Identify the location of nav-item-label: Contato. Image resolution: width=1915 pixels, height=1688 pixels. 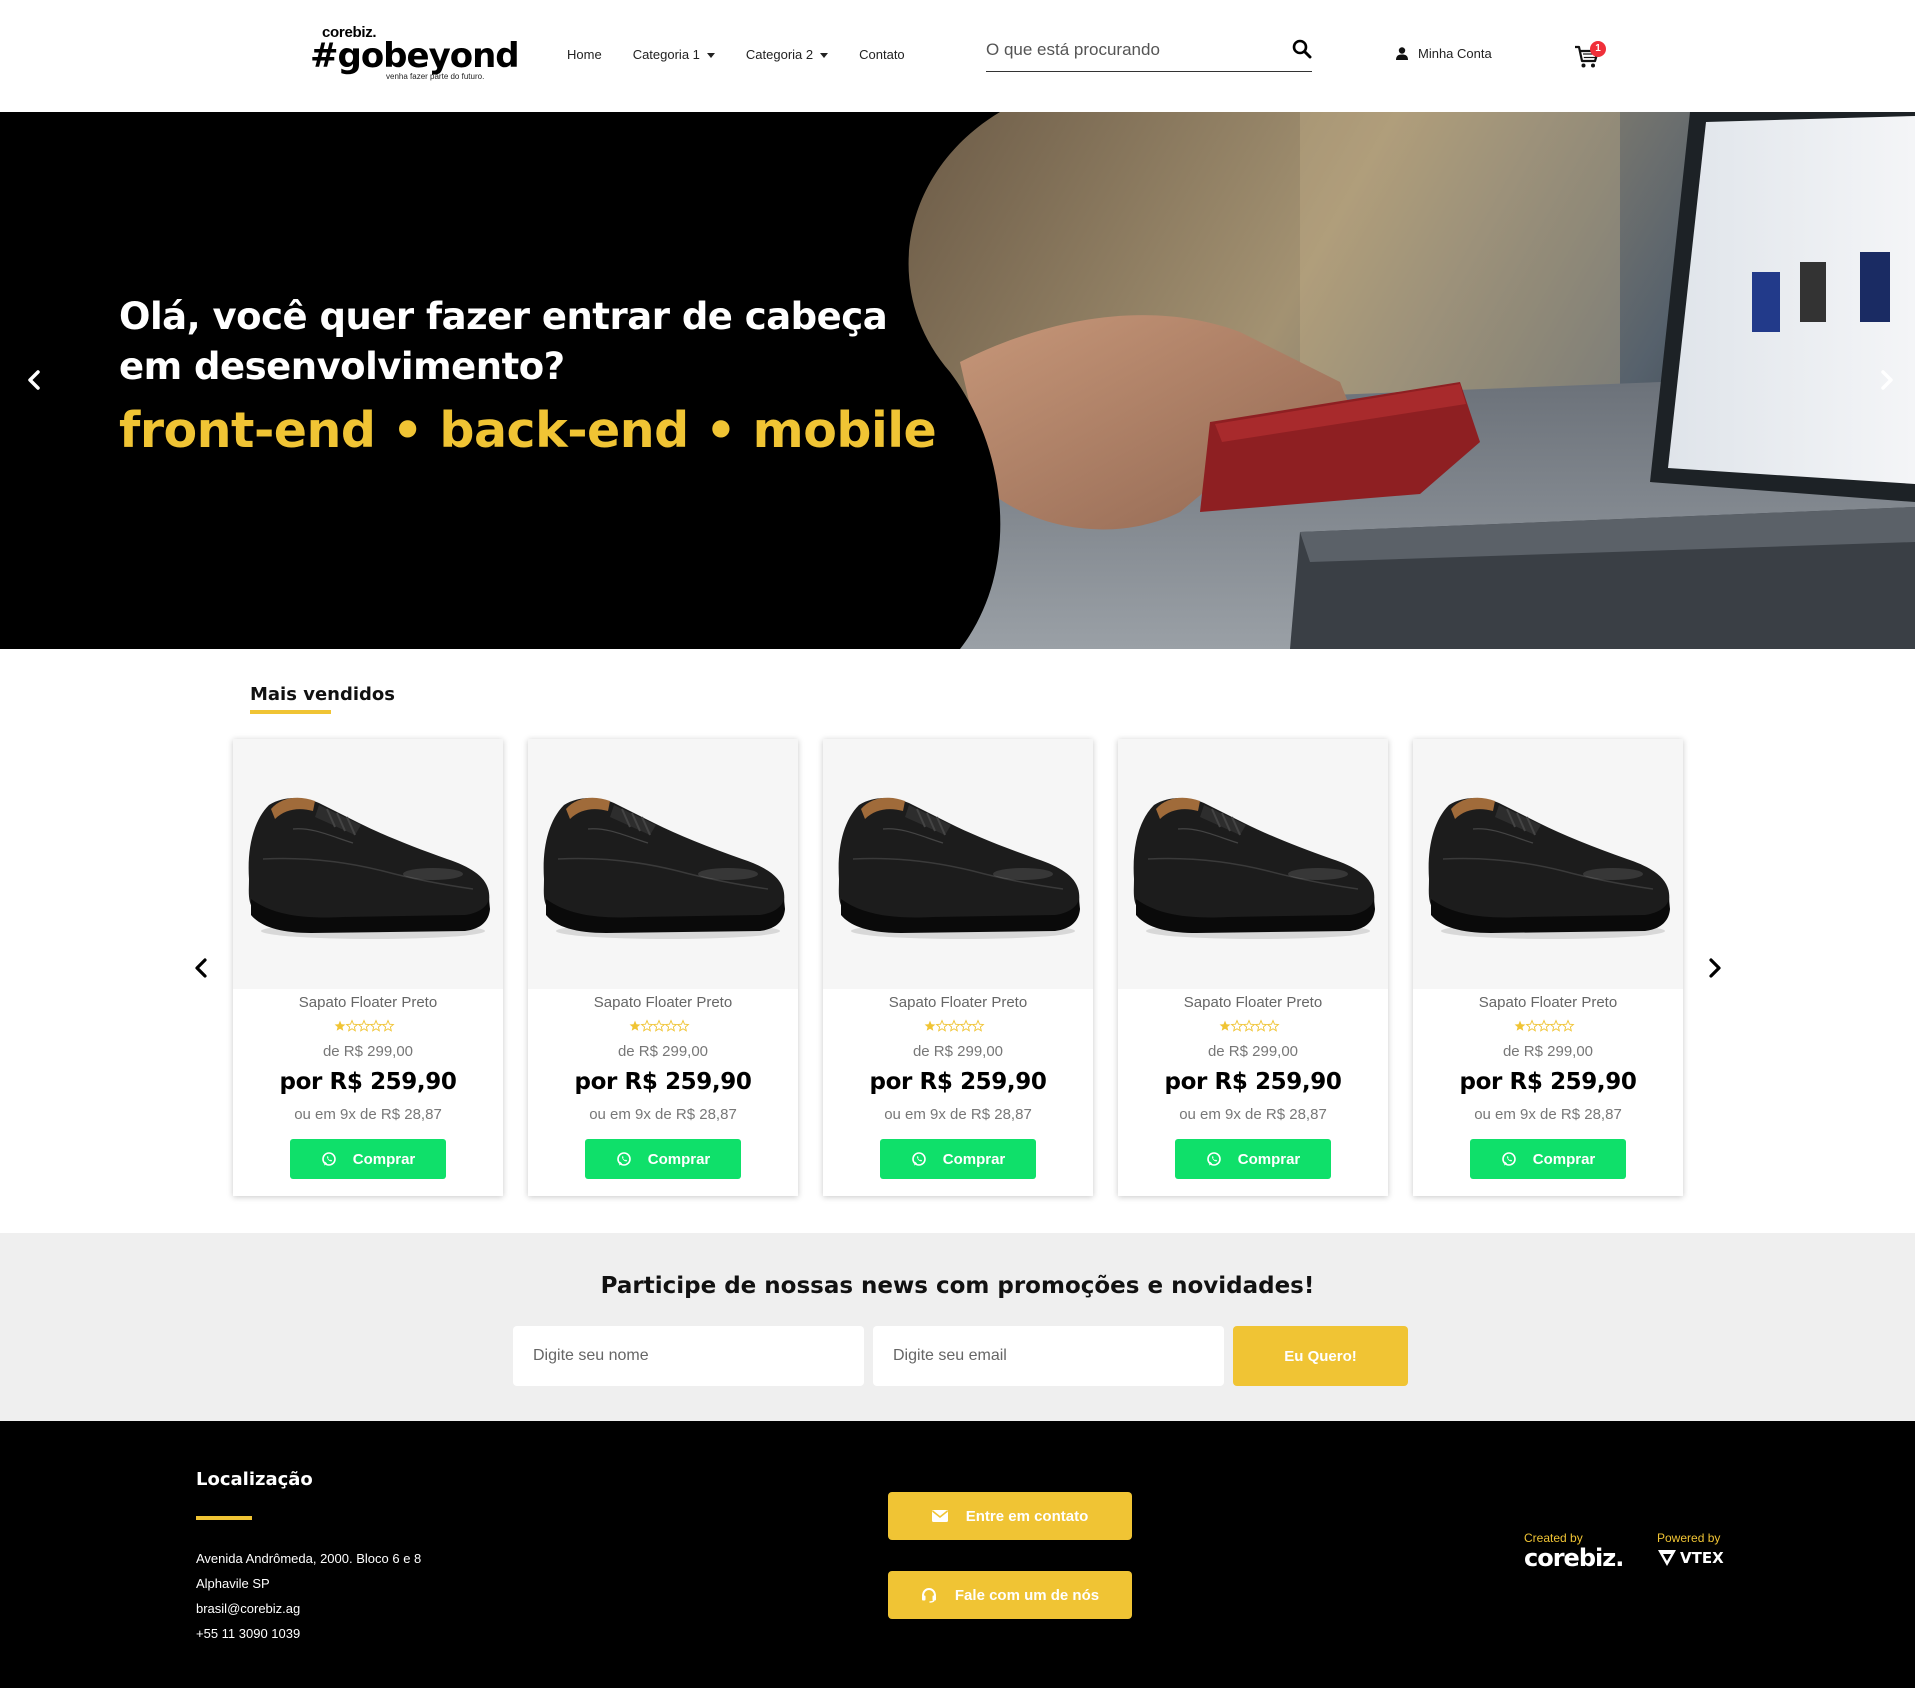
(882, 54).